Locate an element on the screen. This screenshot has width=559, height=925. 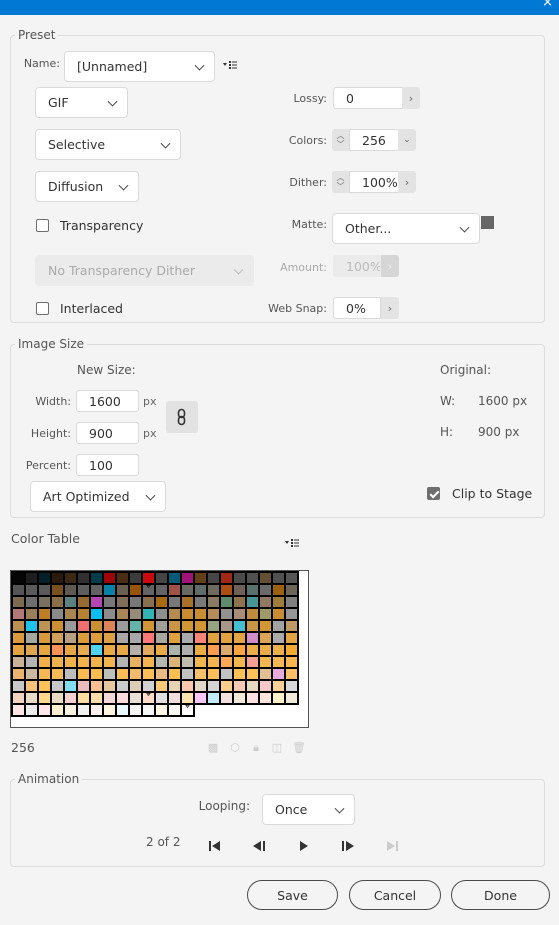
amount-label: Amount: is located at coordinates (303, 267).